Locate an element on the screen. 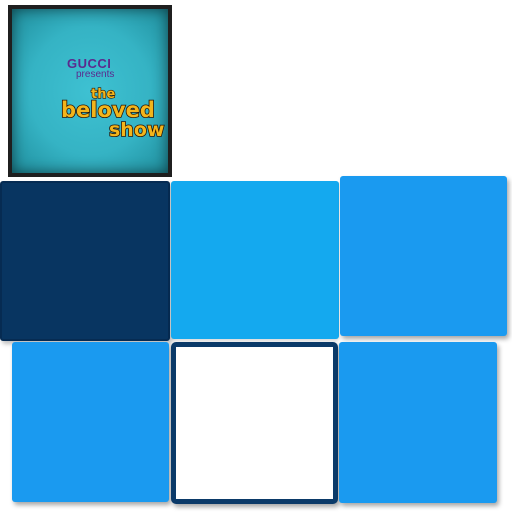  poster-artwork: GUCCI presents the beloved show is located at coordinates (90, 91).